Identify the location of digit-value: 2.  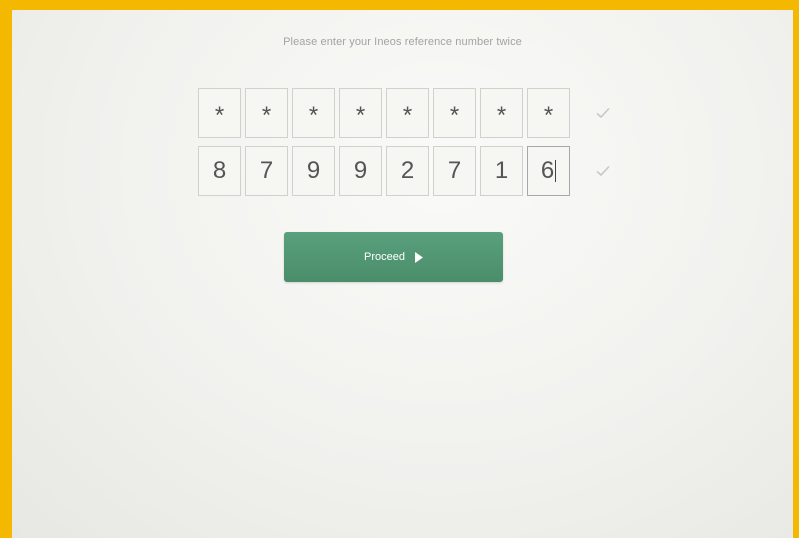
(407, 170).